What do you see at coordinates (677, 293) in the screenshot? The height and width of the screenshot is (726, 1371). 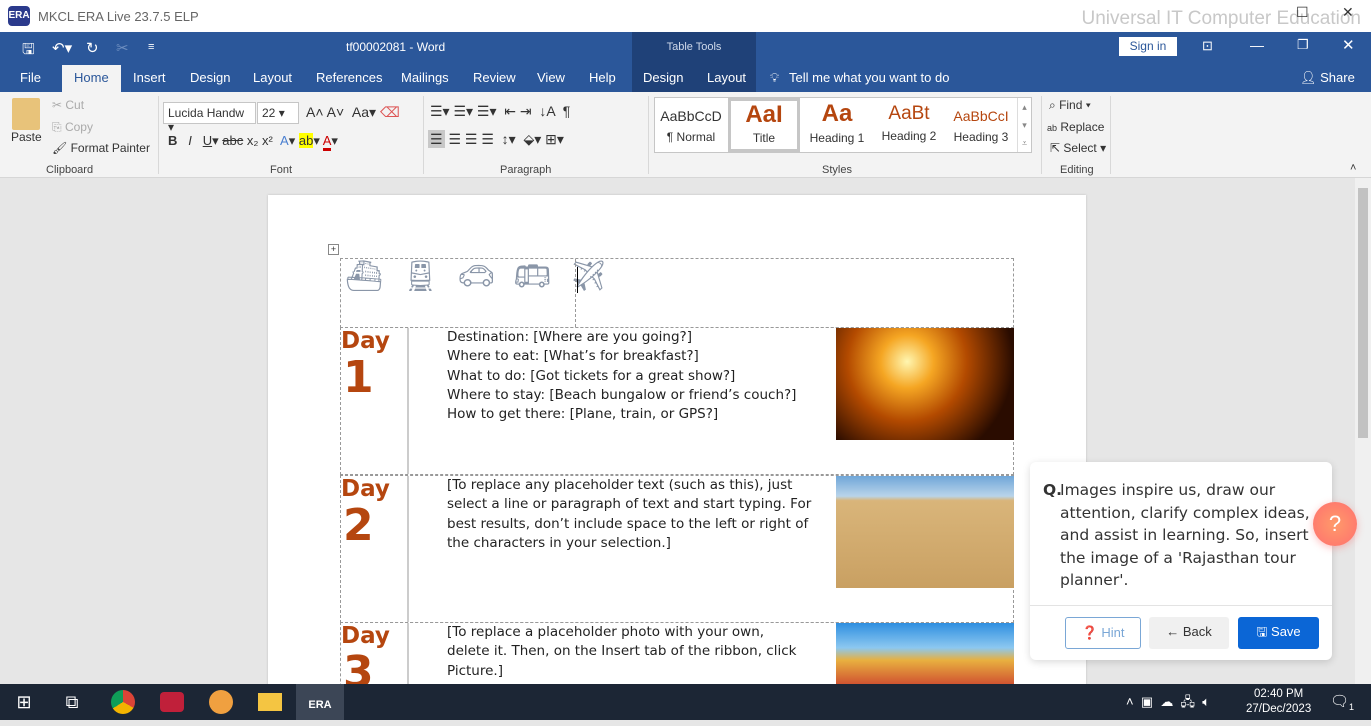 I see `icon-row: ⛴🚆︎🚗︎🚌︎✈︎` at bounding box center [677, 293].